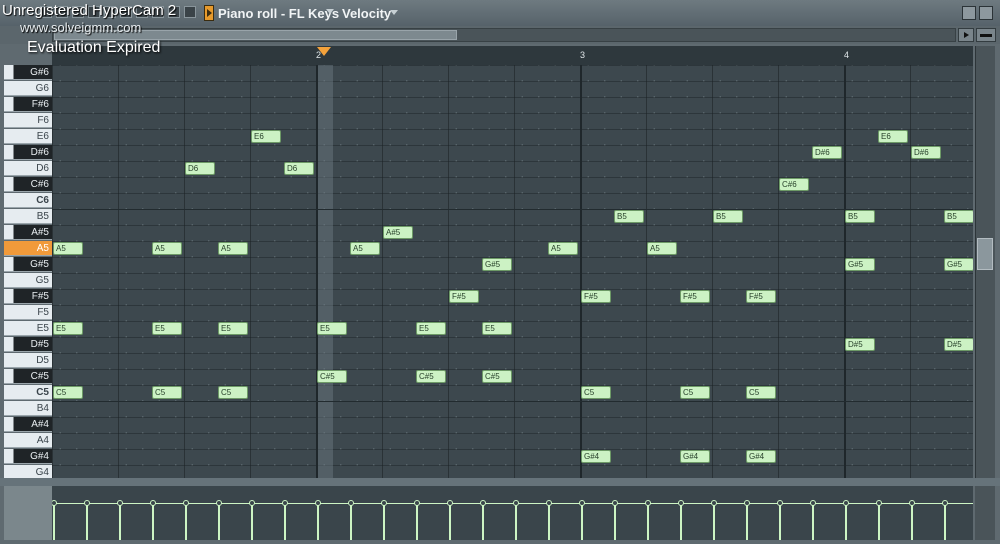  What do you see at coordinates (966, 35) in the screenshot?
I see `scroll-right-icon` at bounding box center [966, 35].